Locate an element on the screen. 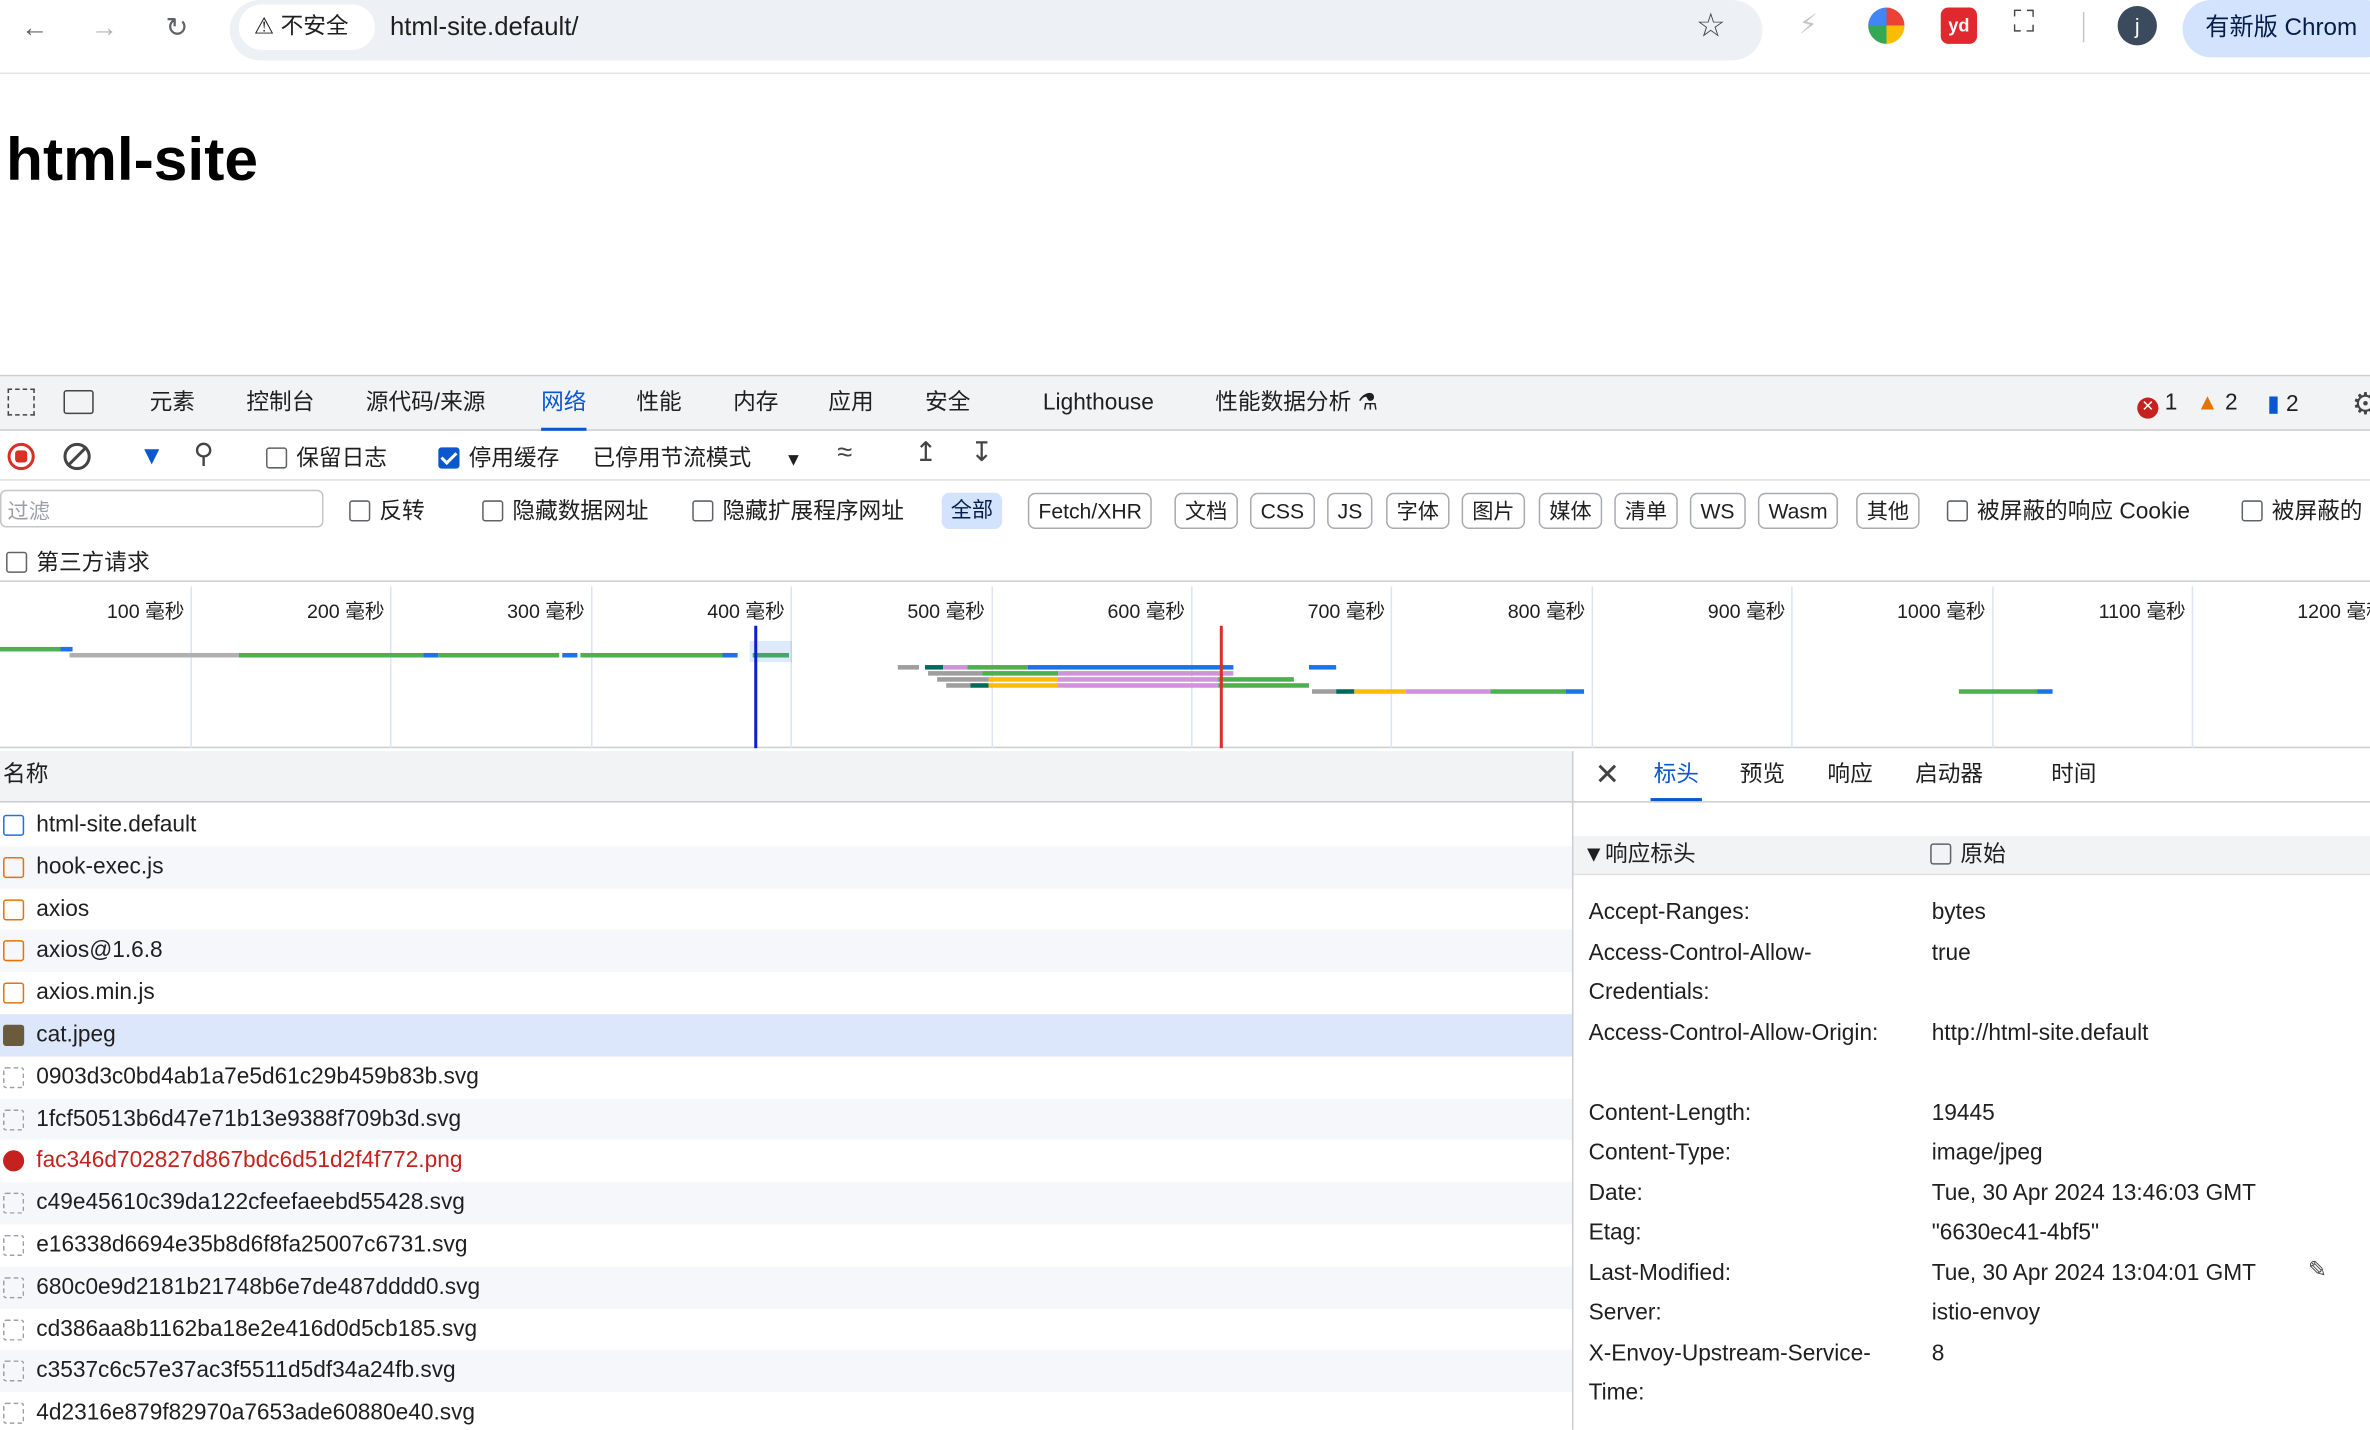 The height and width of the screenshot is (1430, 2370). filter-chip-manifest: 清单 is located at coordinates (1646, 511).